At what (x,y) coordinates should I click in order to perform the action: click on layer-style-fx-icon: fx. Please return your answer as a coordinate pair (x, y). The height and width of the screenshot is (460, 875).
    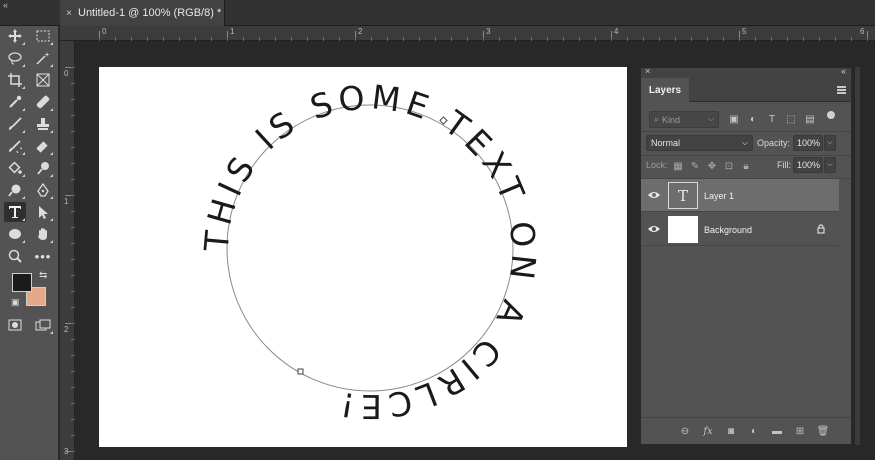
    Looking at the image, I should click on (708, 431).